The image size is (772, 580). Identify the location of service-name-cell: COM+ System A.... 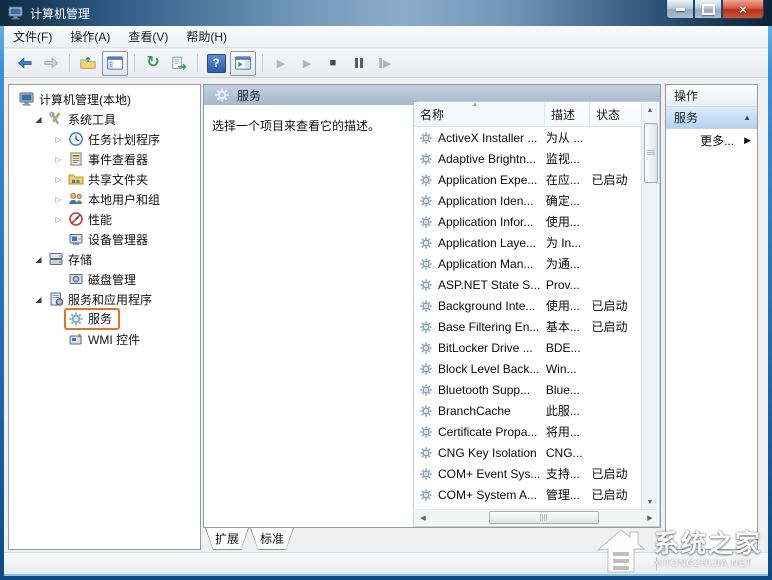
(480, 495).